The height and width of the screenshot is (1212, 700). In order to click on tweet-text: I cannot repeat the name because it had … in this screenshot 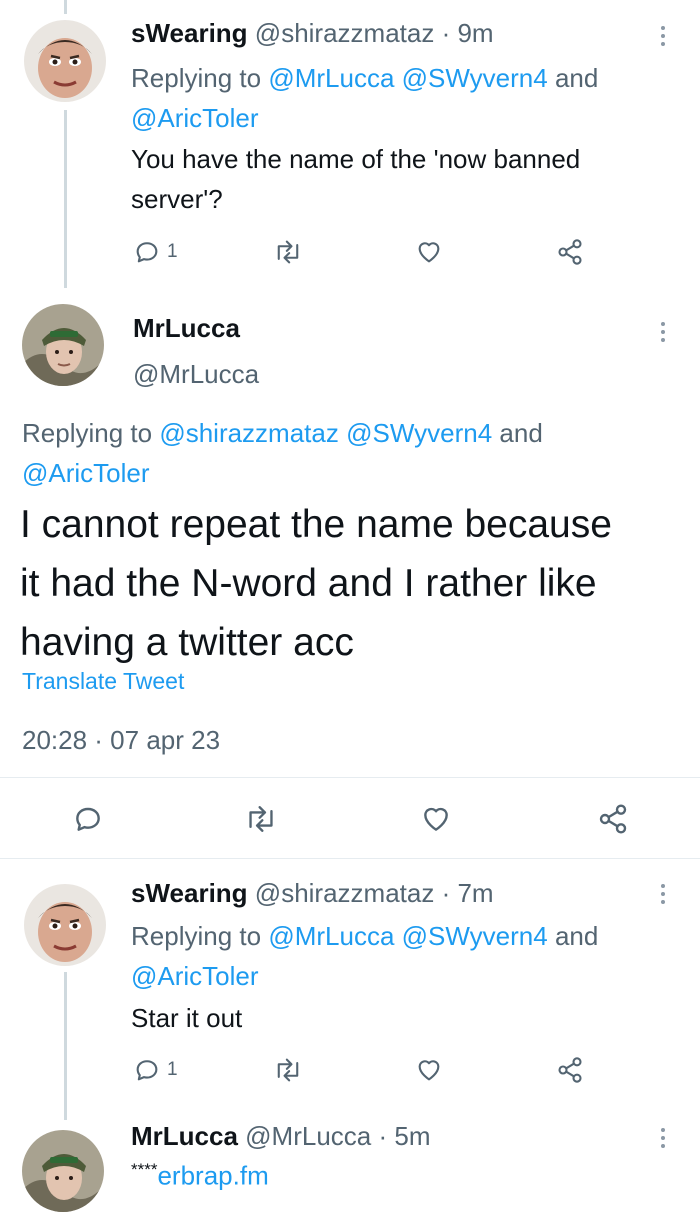, I will do `click(316, 583)`.